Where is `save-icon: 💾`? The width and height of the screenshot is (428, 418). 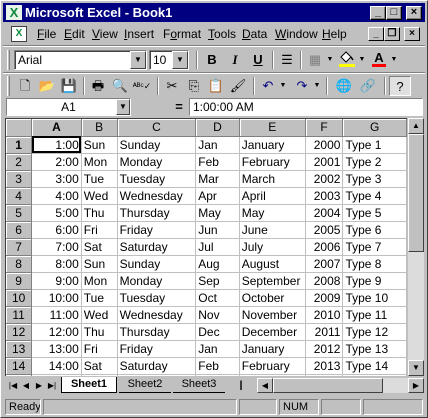
save-icon: 💾 is located at coordinates (69, 86).